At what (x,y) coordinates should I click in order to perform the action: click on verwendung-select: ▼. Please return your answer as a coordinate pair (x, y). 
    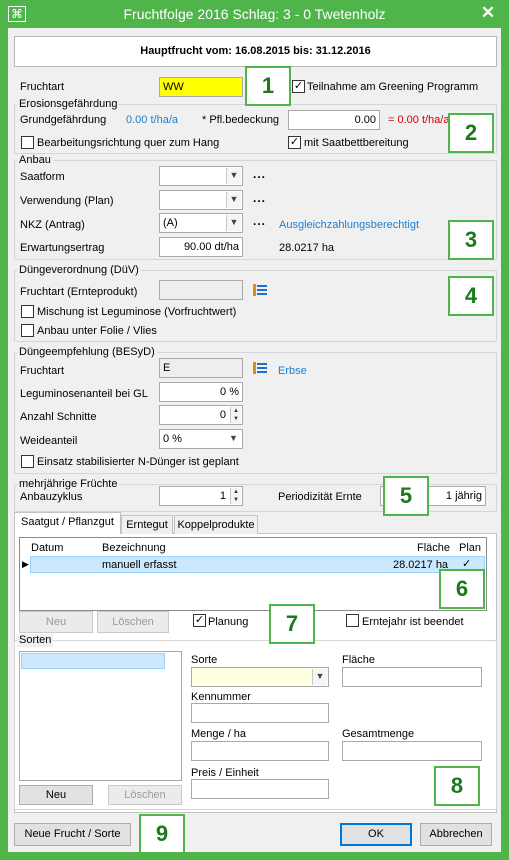
    Looking at the image, I should click on (201, 200).